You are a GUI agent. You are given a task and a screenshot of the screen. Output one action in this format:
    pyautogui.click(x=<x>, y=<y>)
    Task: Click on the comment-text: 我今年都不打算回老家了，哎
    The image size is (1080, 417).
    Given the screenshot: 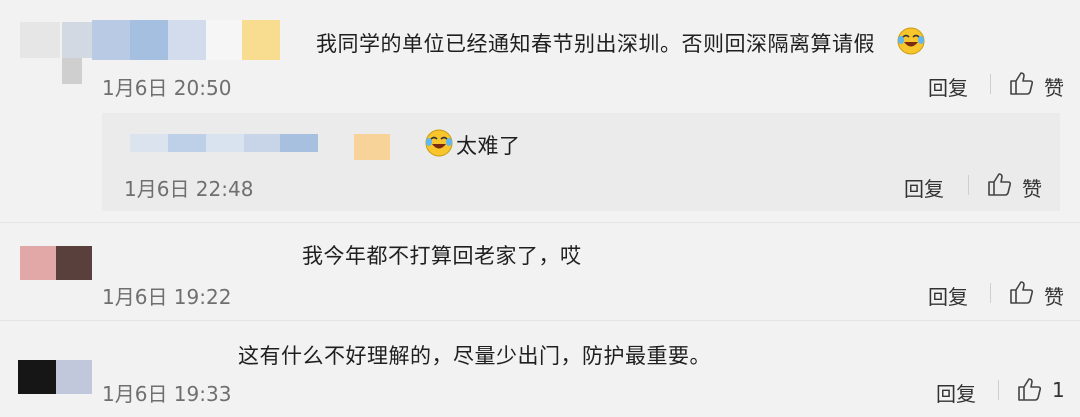 What is the action you would take?
    pyautogui.click(x=442, y=256)
    